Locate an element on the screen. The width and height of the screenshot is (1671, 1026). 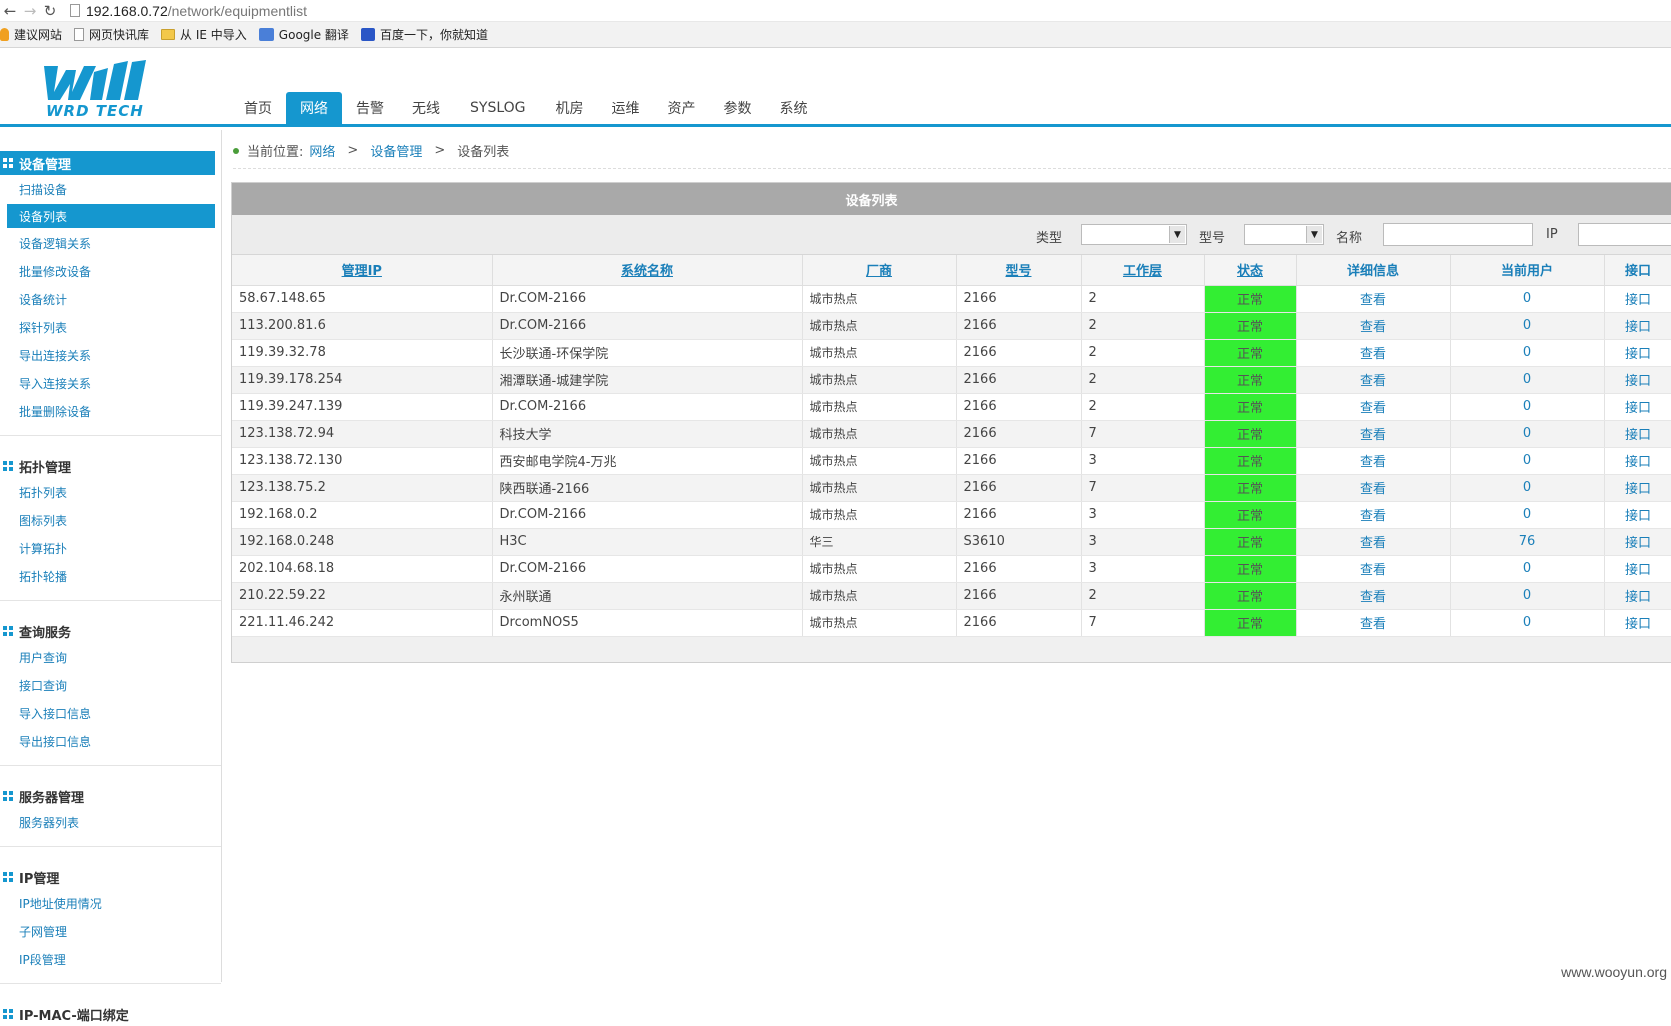
sidebar-item-export-connections: 导出连接关系 is located at coordinates (110, 355).